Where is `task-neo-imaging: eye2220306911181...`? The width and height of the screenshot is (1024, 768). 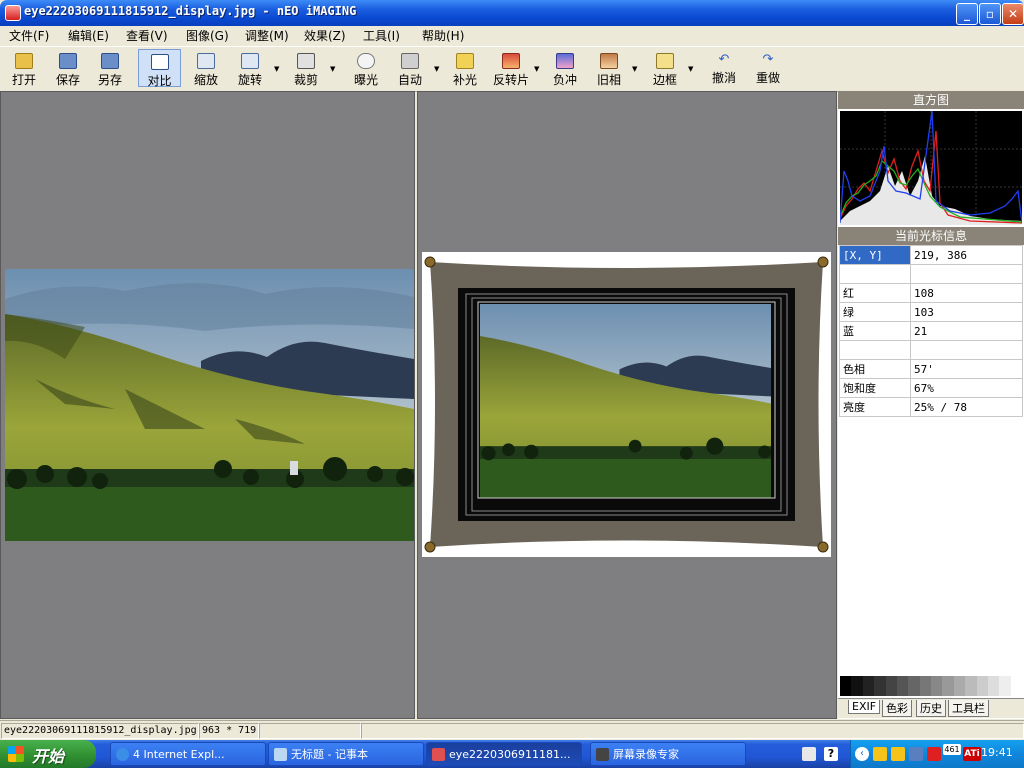 task-neo-imaging: eye2220306911181... is located at coordinates (504, 754).